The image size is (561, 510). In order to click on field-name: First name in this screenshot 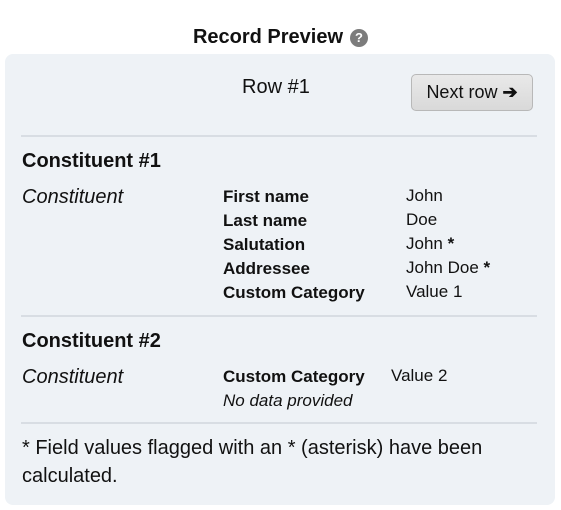, I will do `click(266, 196)`.